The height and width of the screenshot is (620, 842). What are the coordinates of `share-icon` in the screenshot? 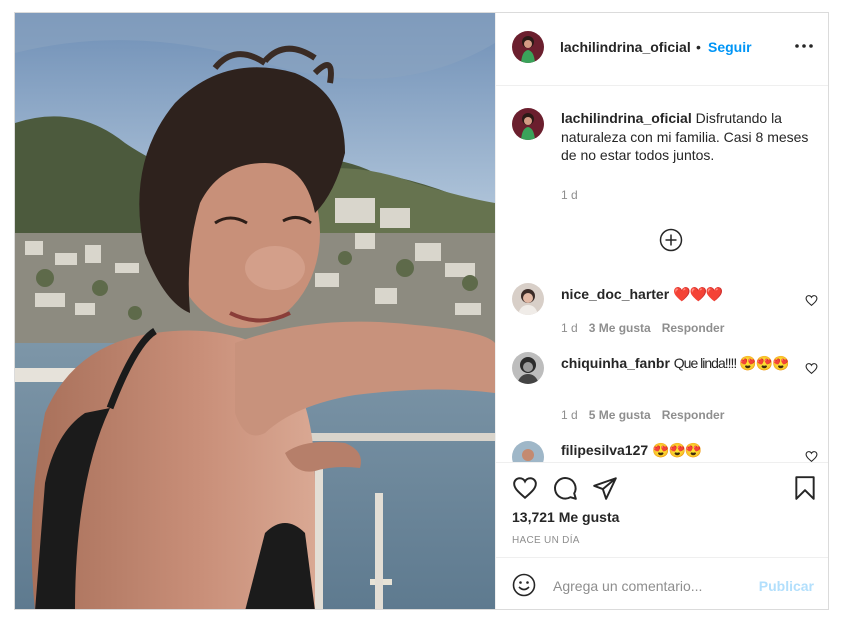 It's located at (605, 488).